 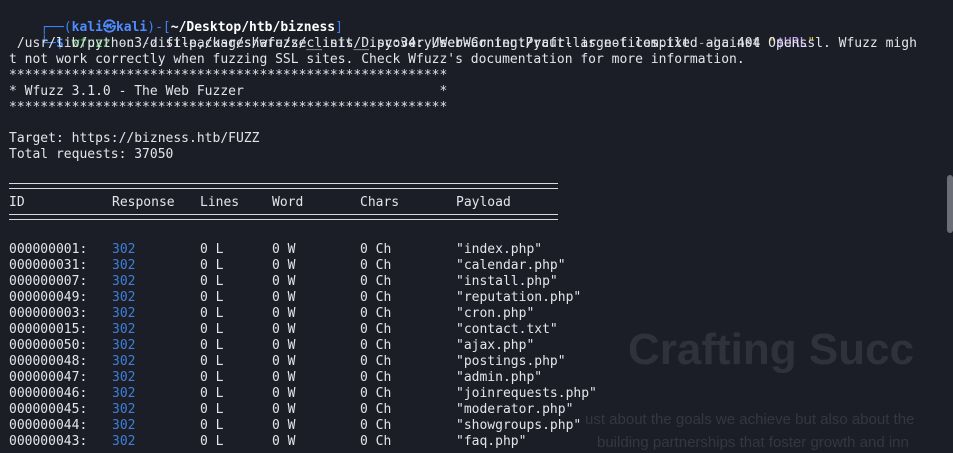 I want to click on cell-id: 000000046:, so click(x=48, y=393).